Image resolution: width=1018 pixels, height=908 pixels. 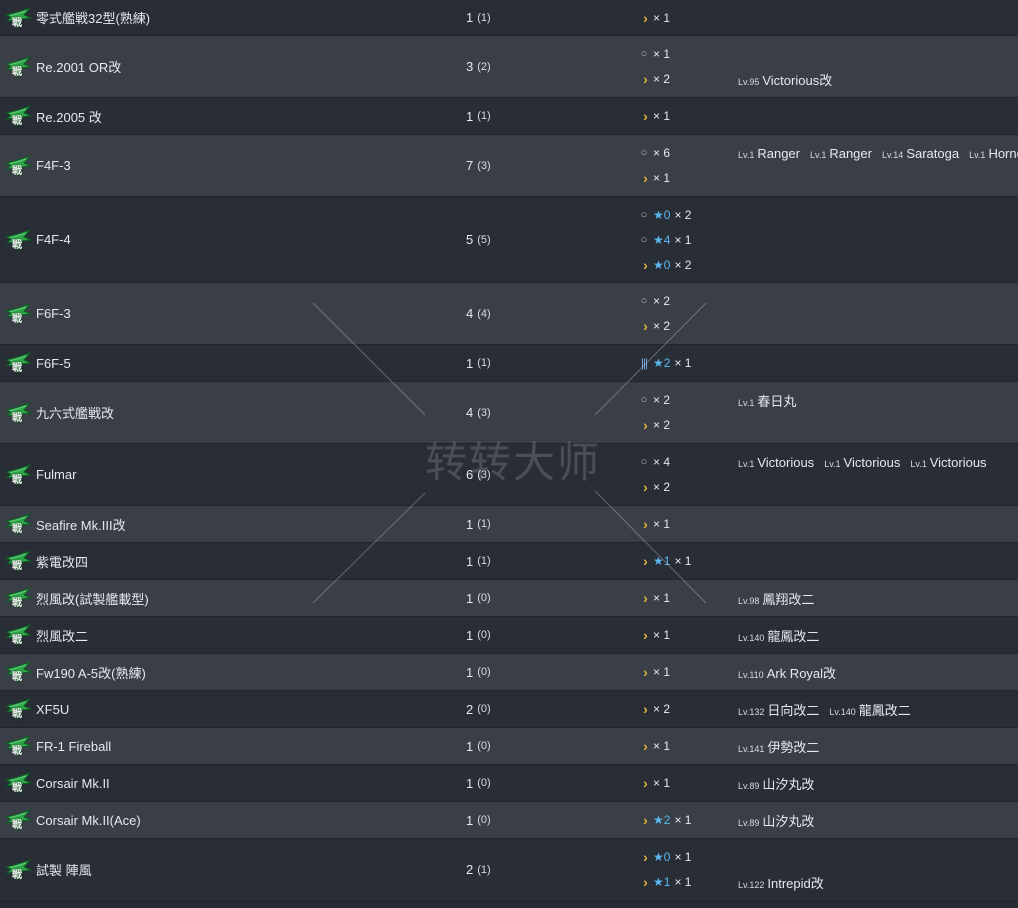 I want to click on table-row: 戦 烈風改(試製艦載型) 1 (0) › × 1 Lv.98 鳳翔改二, so click(x=509, y=598).